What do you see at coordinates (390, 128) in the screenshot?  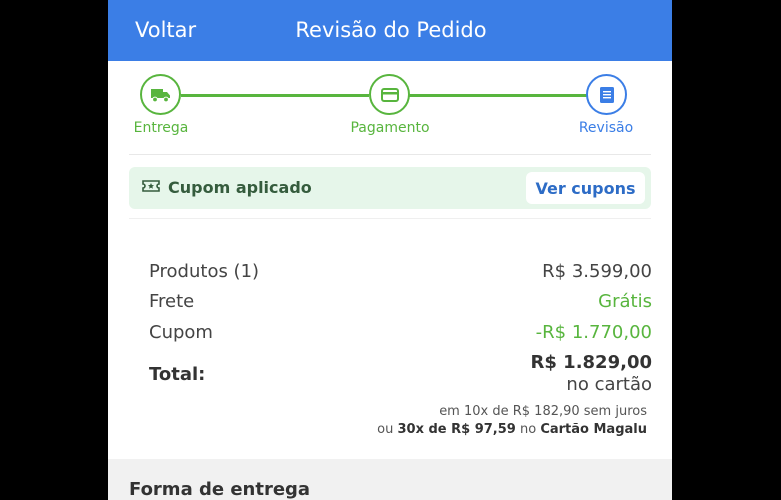 I see `step-label-payment: Pagamento` at bounding box center [390, 128].